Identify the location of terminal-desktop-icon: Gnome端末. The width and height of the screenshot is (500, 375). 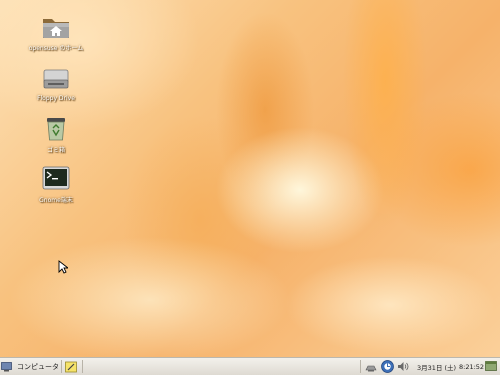
(56, 185).